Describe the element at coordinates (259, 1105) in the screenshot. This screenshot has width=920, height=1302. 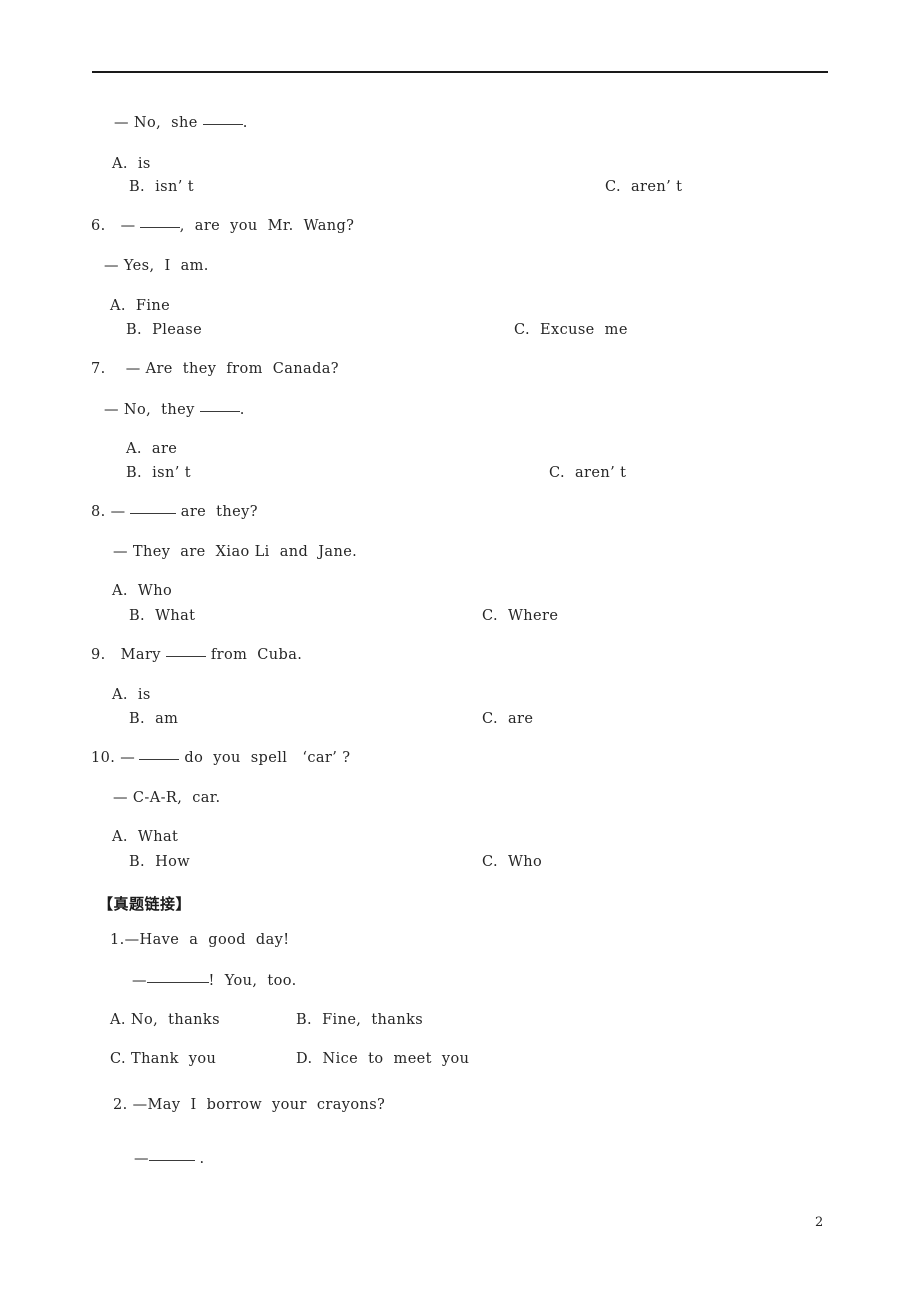
I see `r2-stem-text: —May I borrow your crayons?` at that location.